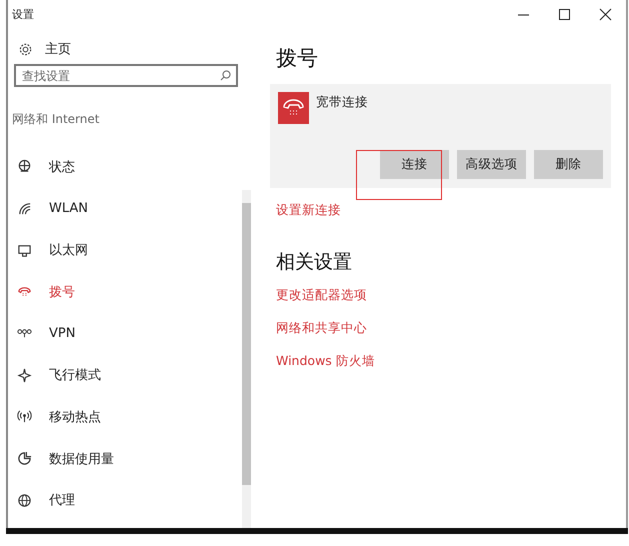 The image size is (629, 546). I want to click on related-link: 更改适配器选项, so click(321, 295).